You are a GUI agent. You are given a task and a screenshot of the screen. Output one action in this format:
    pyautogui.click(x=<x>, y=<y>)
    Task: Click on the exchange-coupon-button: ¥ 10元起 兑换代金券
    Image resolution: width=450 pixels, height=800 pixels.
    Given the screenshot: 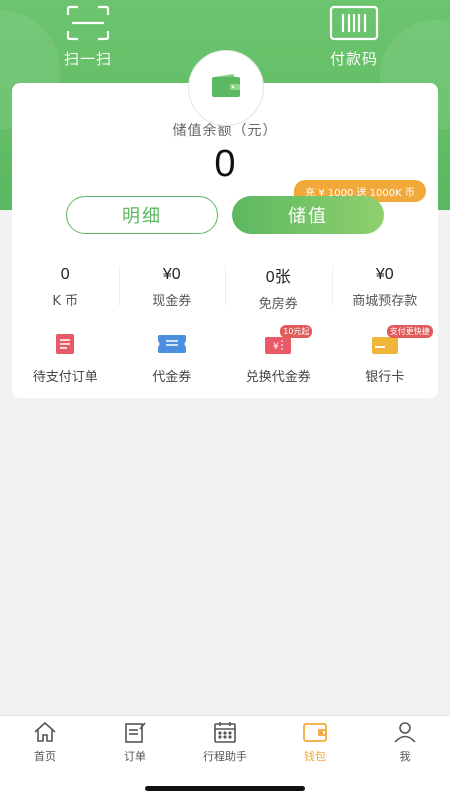 What is the action you would take?
    pyautogui.click(x=278, y=357)
    